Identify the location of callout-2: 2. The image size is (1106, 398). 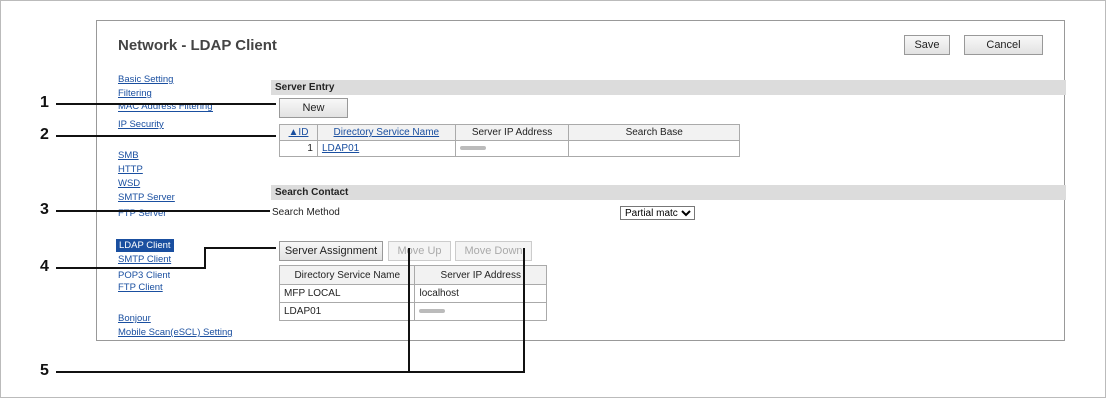
(44, 134).